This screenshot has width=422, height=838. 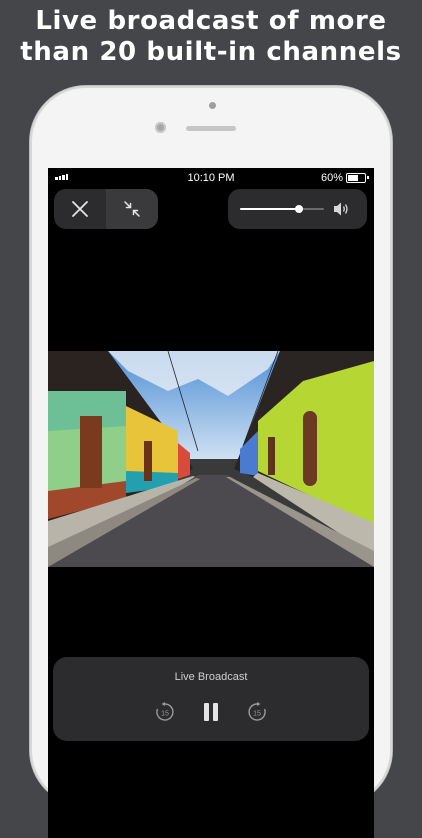 What do you see at coordinates (331, 178) in the screenshot?
I see `battery-percentage: 60%` at bounding box center [331, 178].